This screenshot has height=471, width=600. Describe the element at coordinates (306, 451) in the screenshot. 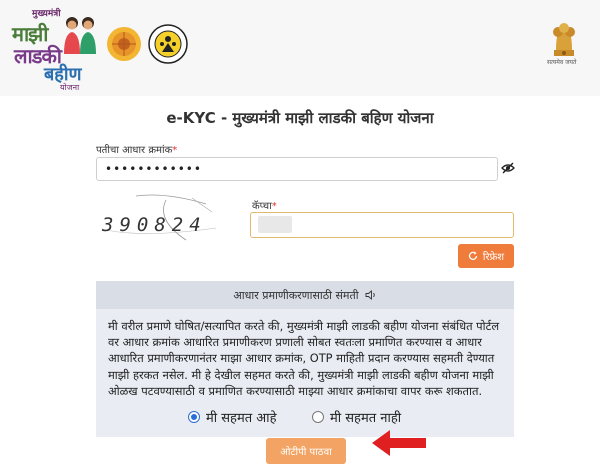

I see `send-otp-button: ओटीपी पाठवा` at that location.